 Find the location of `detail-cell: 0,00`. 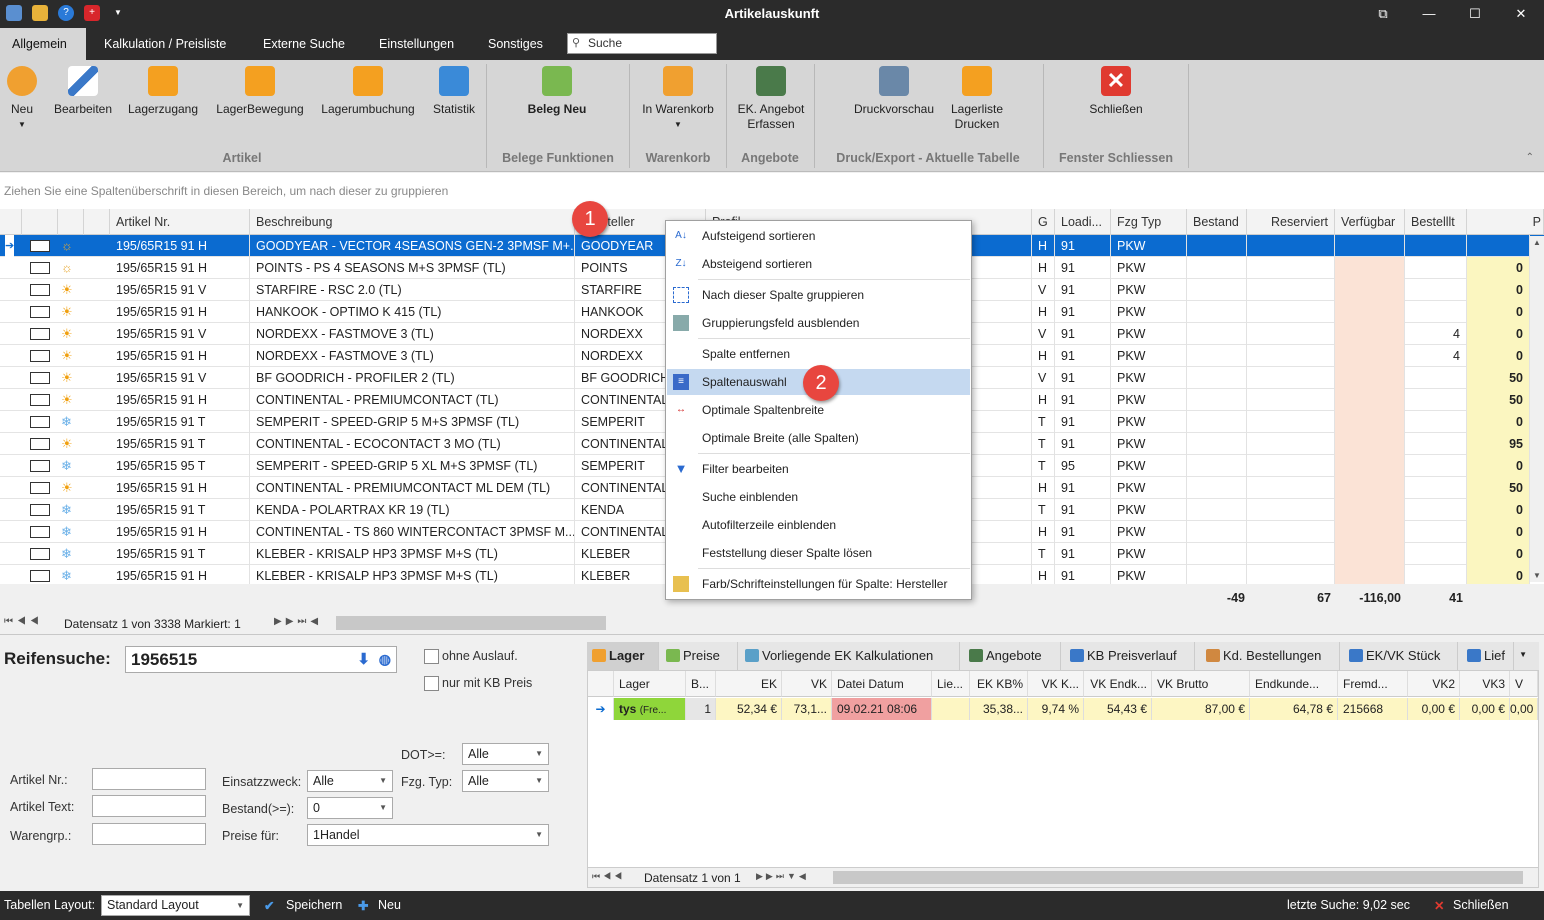

detail-cell: 0,00 is located at coordinates (1524, 709).